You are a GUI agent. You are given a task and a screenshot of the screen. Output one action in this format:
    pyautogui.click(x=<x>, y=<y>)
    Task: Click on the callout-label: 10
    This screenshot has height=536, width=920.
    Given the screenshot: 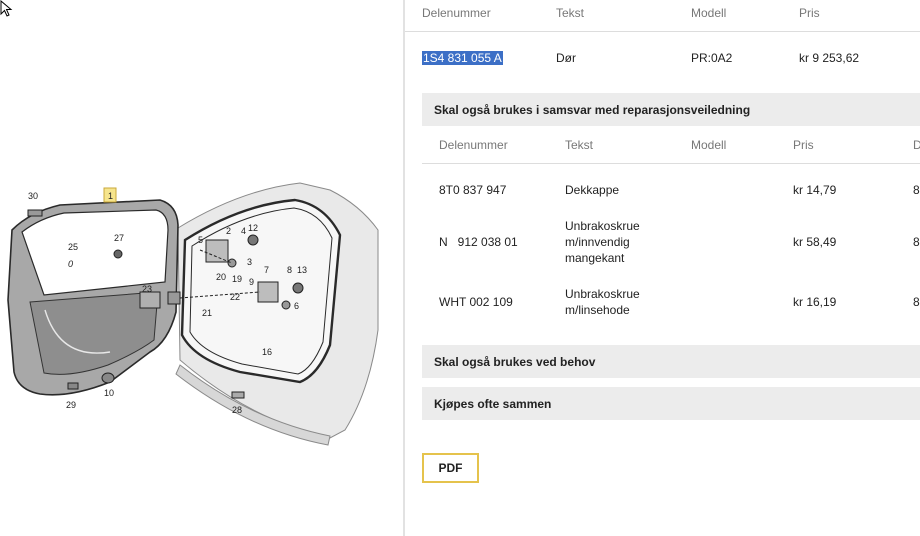 What is the action you would take?
    pyautogui.click(x=109, y=393)
    